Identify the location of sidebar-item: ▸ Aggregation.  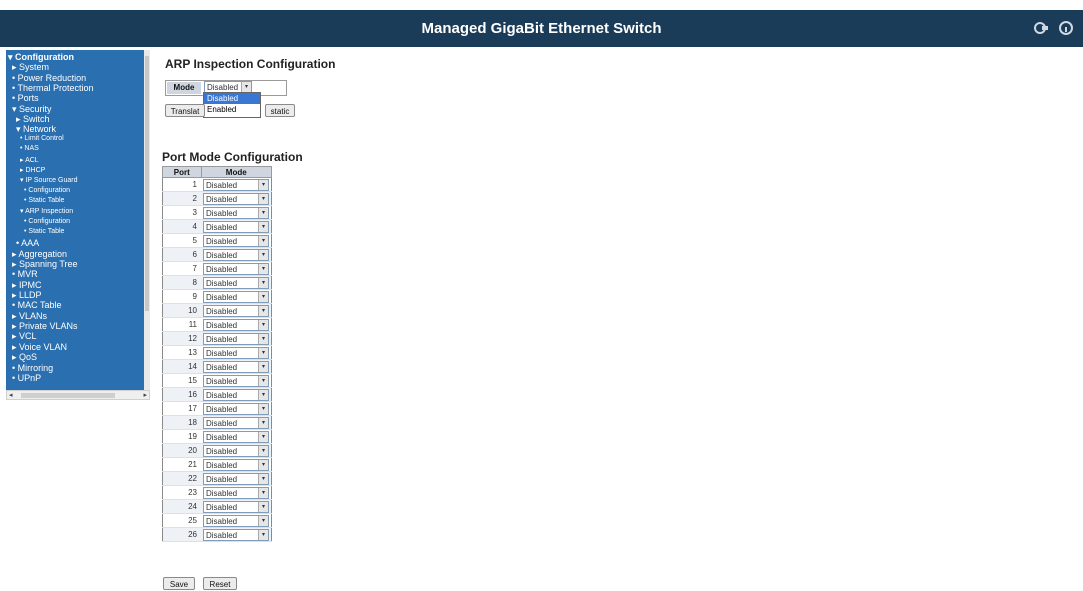
(39, 254).